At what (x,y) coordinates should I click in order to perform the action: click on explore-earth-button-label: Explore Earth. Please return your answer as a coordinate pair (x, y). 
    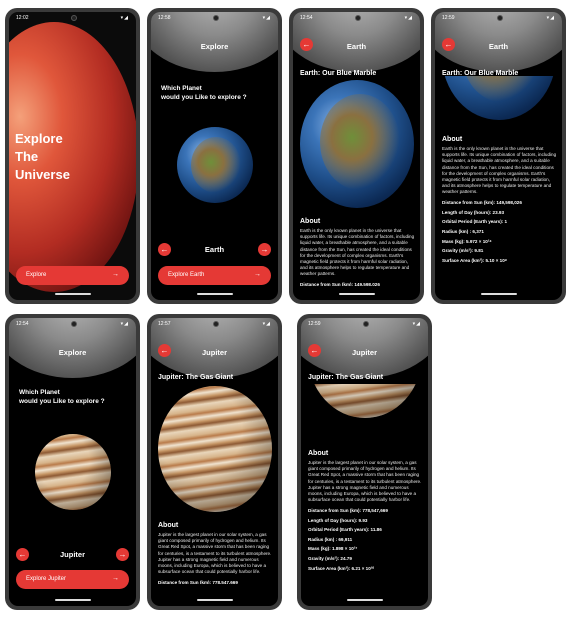
    Looking at the image, I should click on (186, 275).